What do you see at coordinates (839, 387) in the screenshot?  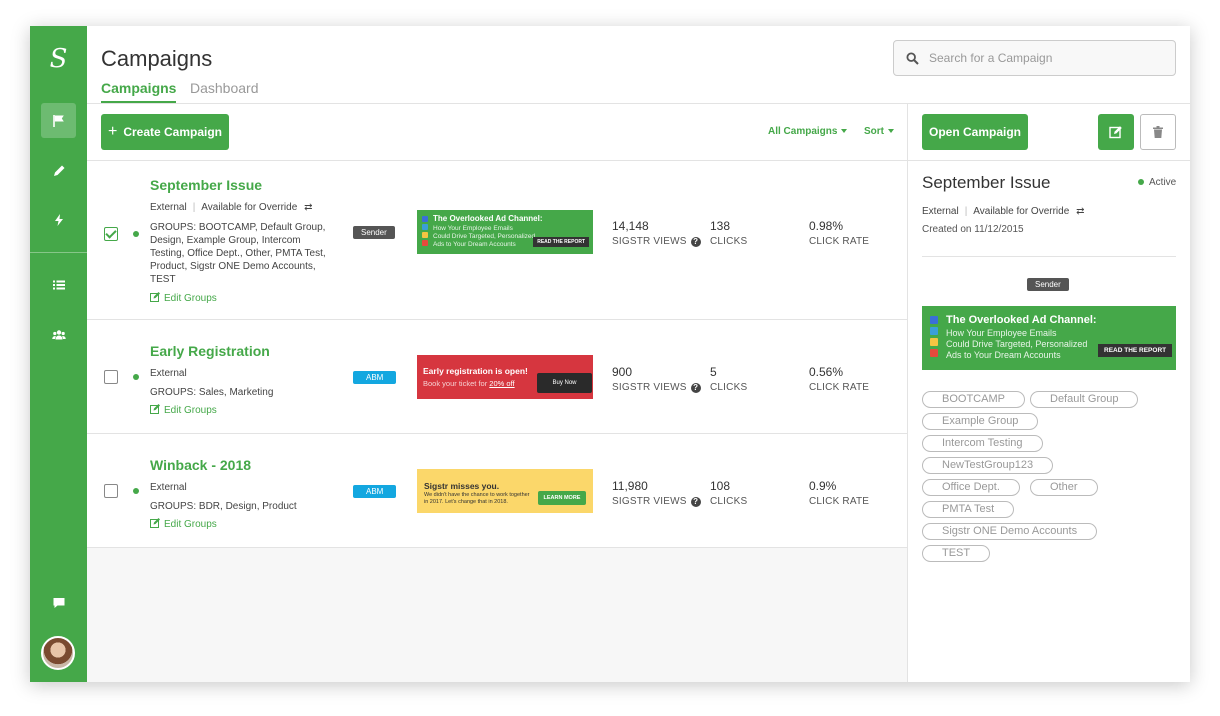 I see `click-rate-label: CLICK RATE` at bounding box center [839, 387].